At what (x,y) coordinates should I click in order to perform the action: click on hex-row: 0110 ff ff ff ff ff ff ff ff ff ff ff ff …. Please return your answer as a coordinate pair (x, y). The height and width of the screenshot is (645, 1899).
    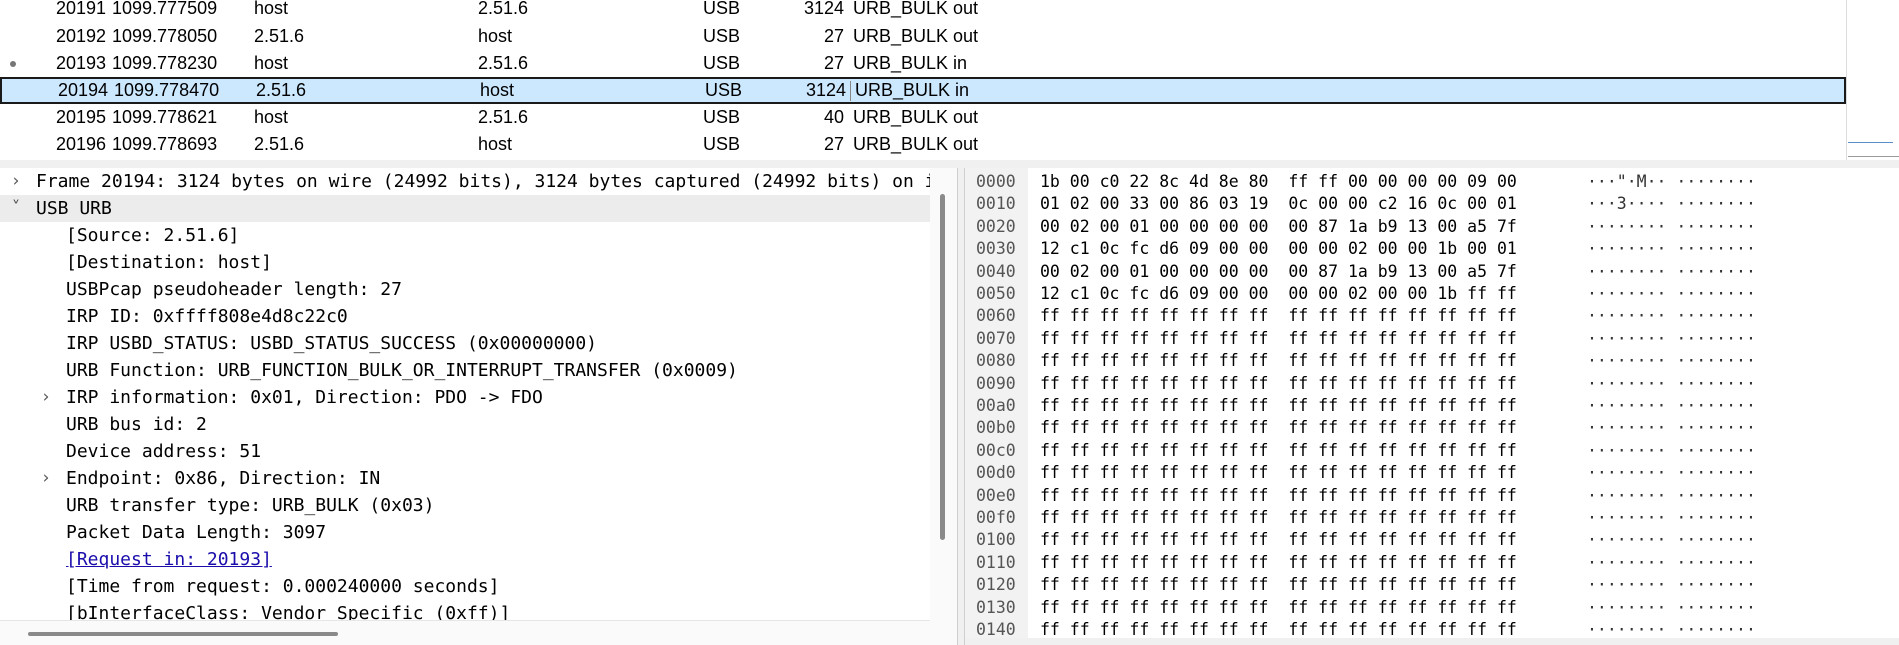
    Looking at the image, I should click on (1432, 563).